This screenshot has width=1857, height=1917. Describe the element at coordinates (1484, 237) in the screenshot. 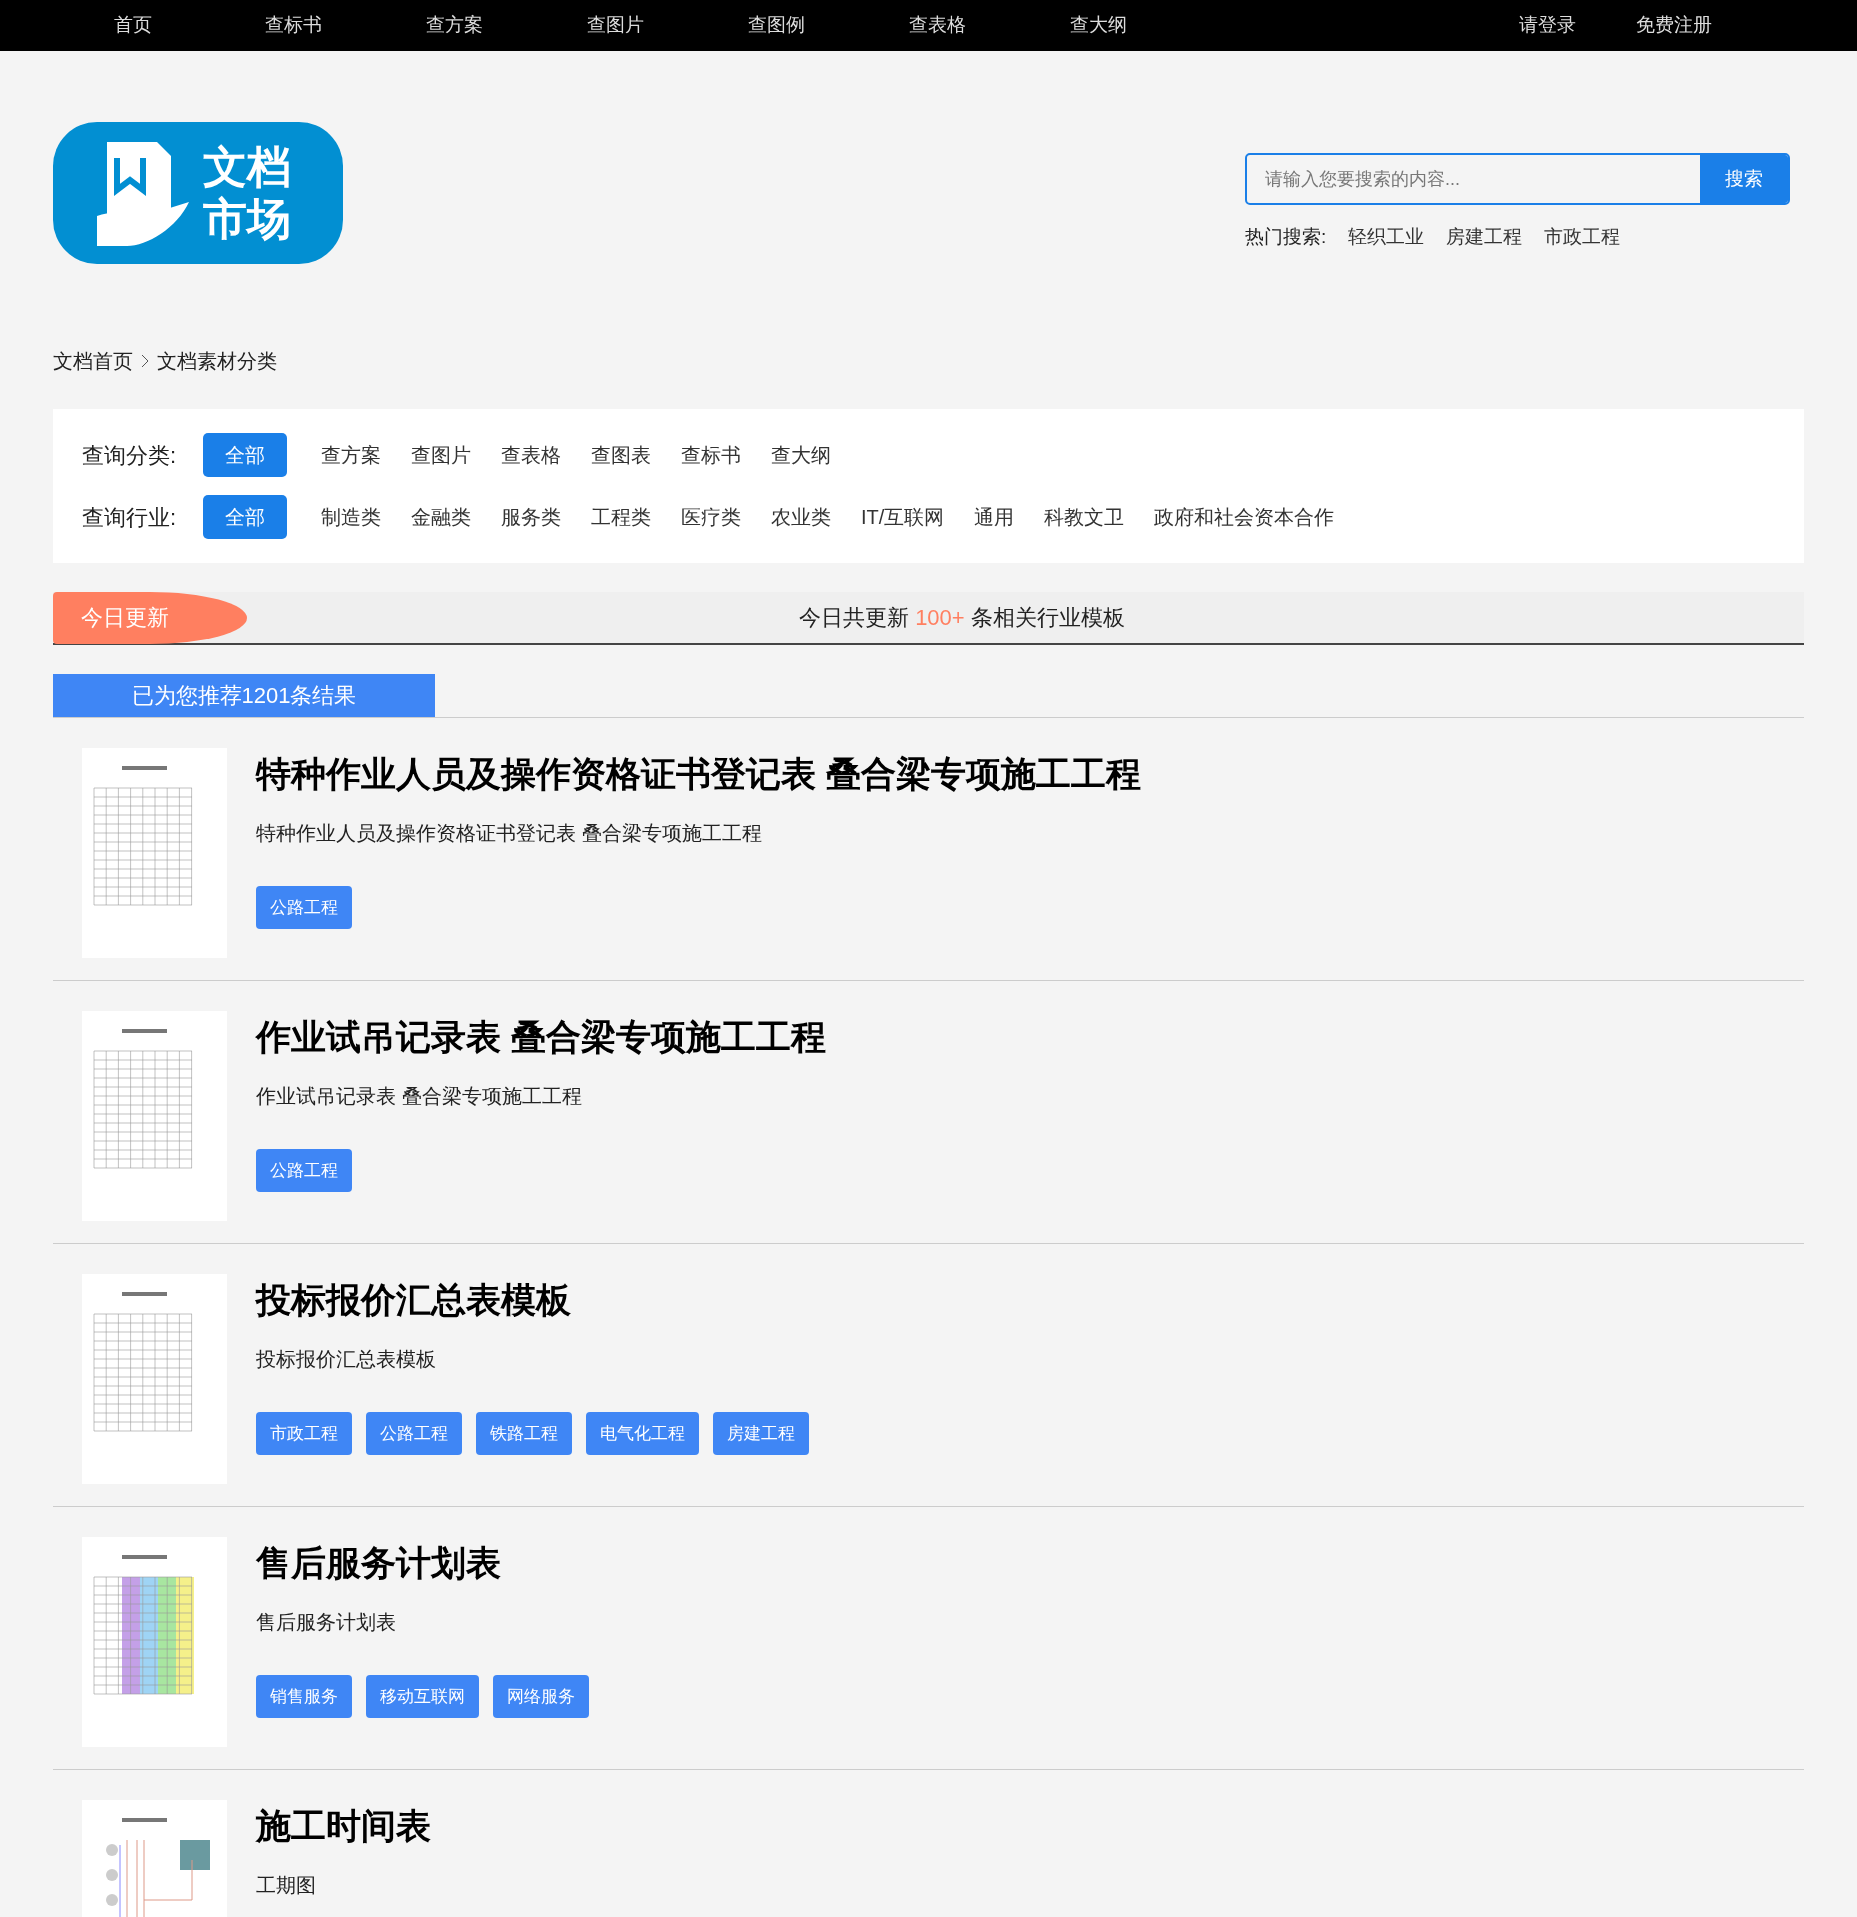

I see `hot-search-link: 房建工程` at that location.